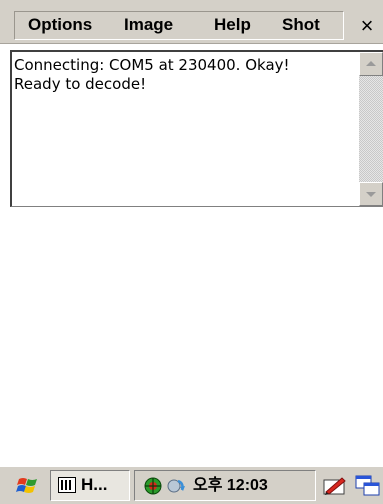 Image resolution: width=383 pixels, height=504 pixels. What do you see at coordinates (191, 22) in the screenshot?
I see `menu-bar: Options Image Help Shot ×` at bounding box center [191, 22].